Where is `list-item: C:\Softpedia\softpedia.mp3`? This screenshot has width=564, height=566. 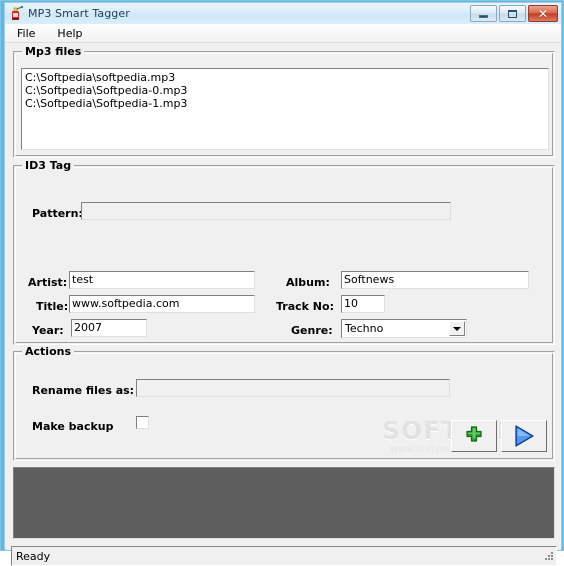 list-item: C:\Softpedia\softpedia.mp3 is located at coordinates (285, 77).